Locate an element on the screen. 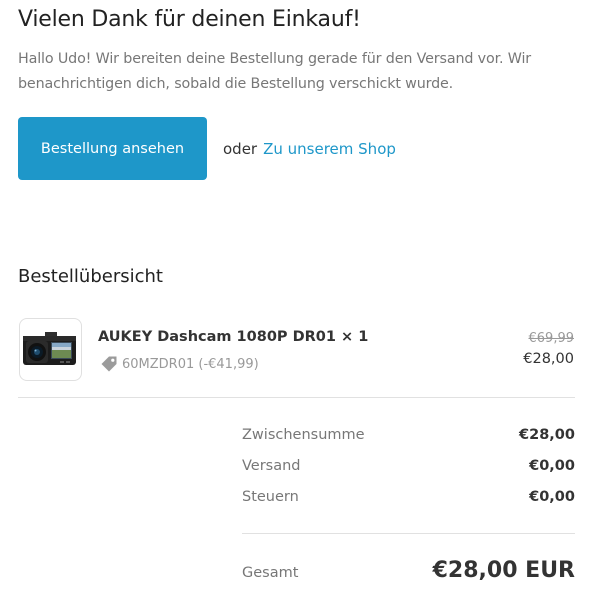  subtotal-value: €28,00 is located at coordinates (547, 435).